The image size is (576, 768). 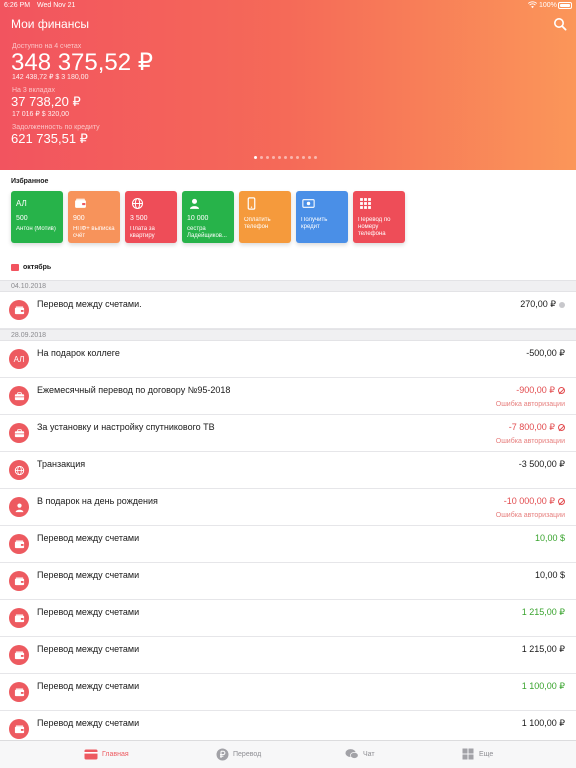 I want to click on favourite-card: Получить кредит, so click(x=322, y=217).